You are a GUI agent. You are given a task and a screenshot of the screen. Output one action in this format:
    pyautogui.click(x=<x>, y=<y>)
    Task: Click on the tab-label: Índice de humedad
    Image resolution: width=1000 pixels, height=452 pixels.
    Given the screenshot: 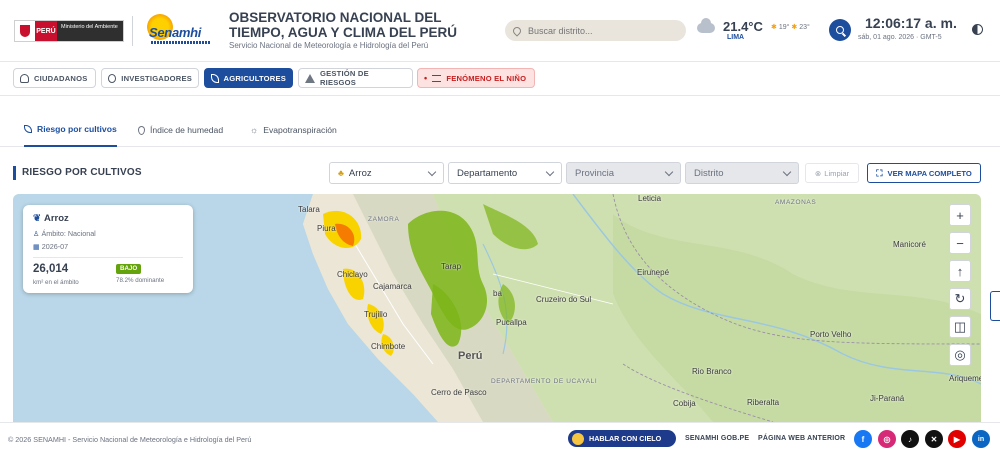 What is the action you would take?
    pyautogui.click(x=187, y=130)
    